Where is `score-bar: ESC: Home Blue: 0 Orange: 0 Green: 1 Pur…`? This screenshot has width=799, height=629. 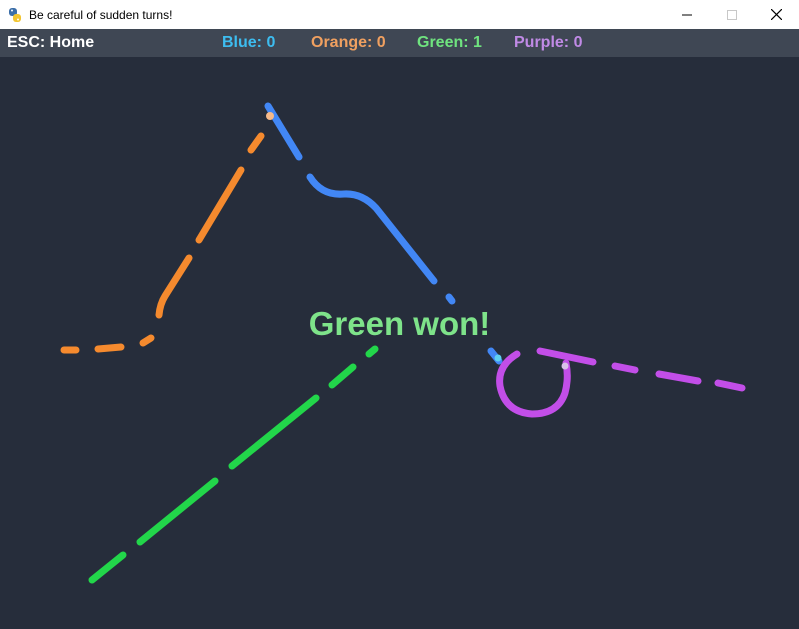
score-bar: ESC: Home Blue: 0 Orange: 0 Green: 1 Pur… is located at coordinates (399, 43).